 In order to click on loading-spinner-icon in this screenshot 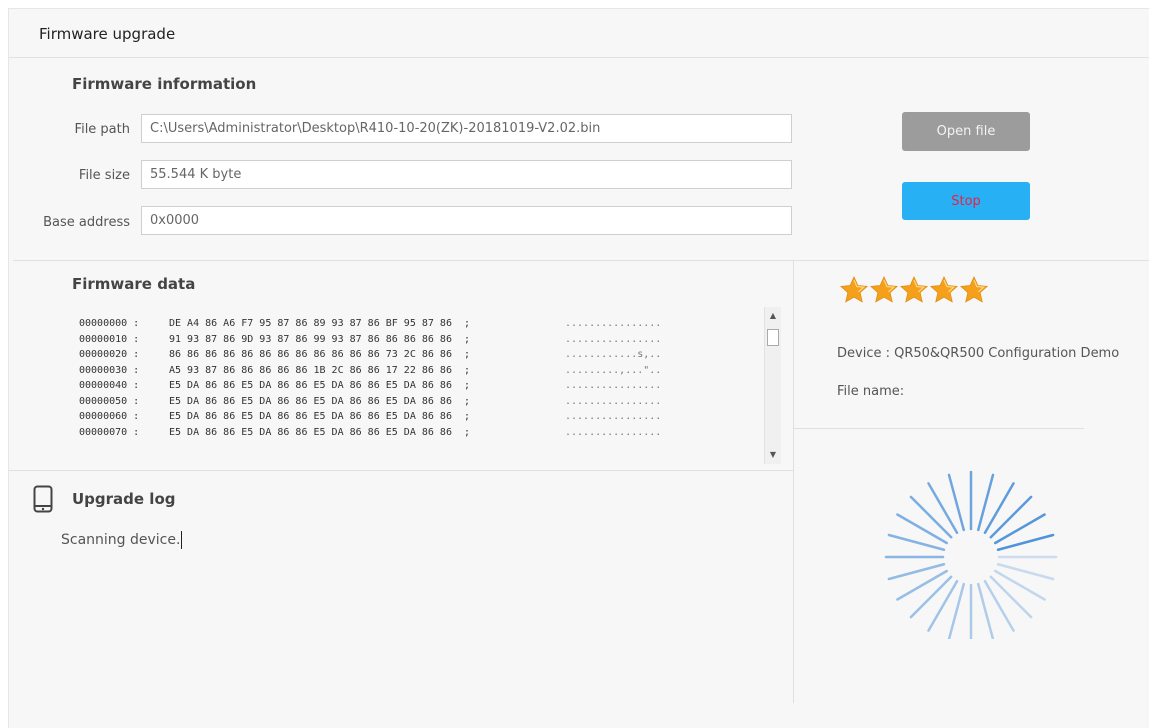, I will do `click(969, 556)`.